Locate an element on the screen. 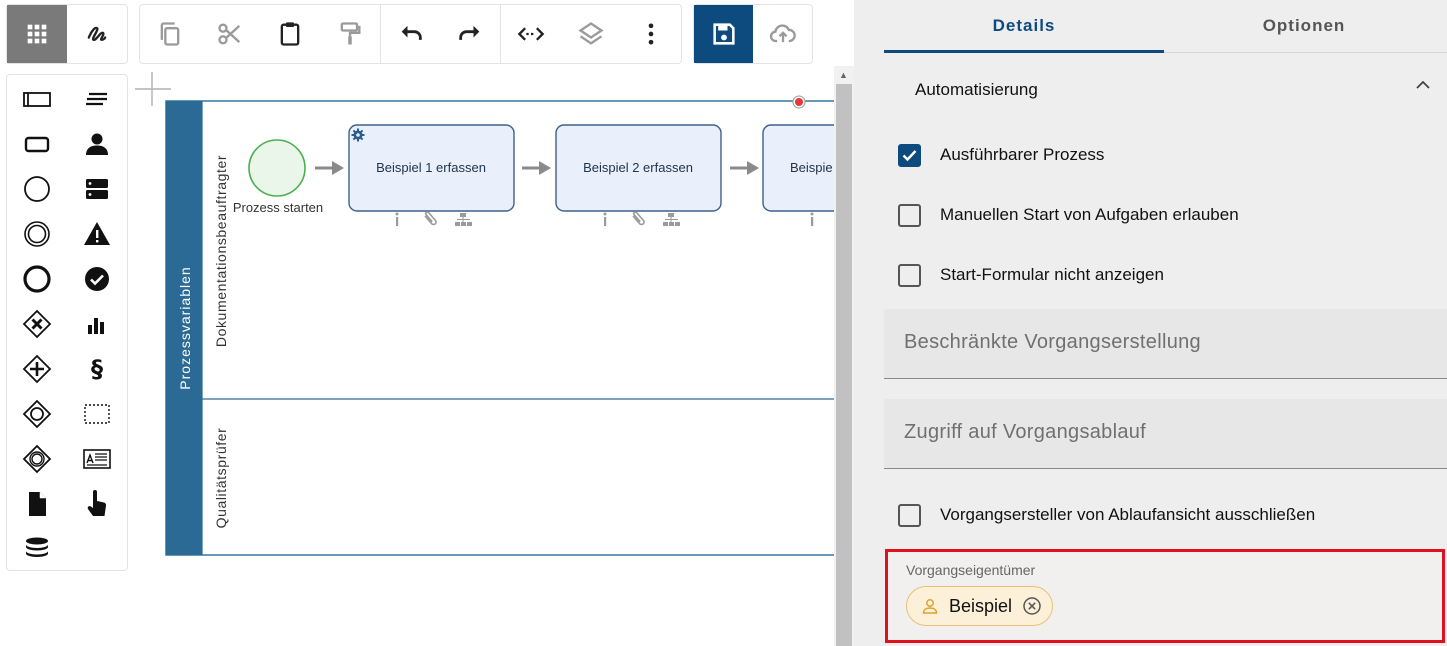  palette-end-event is located at coordinates (37, 279).